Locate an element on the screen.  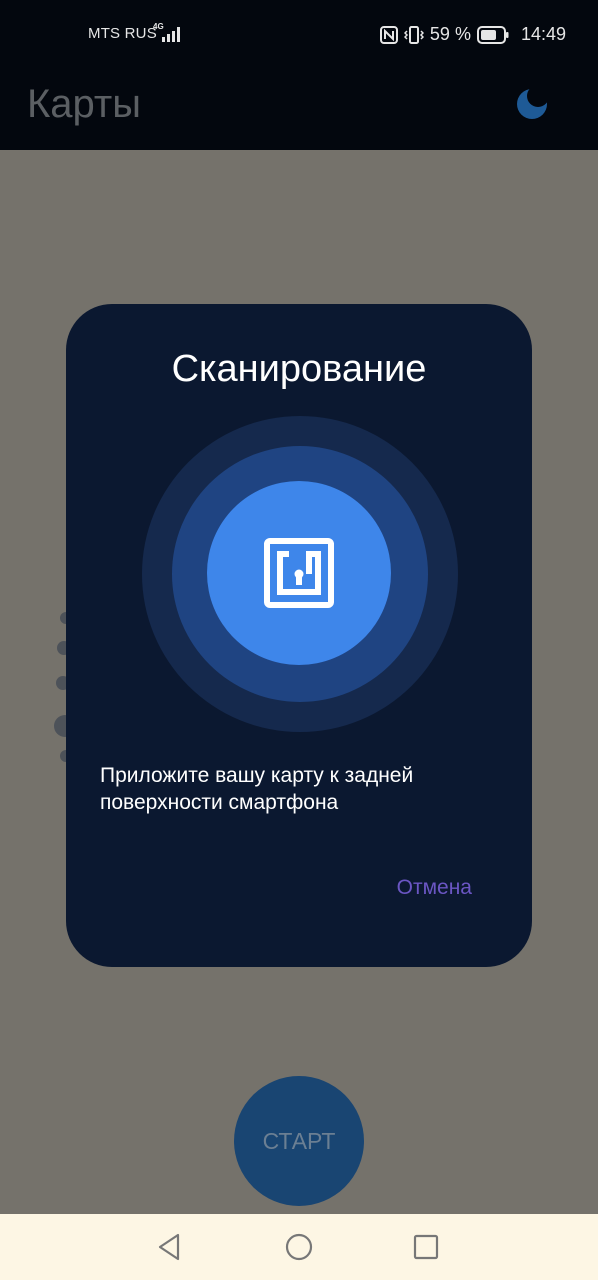
vibrate-icon is located at coordinates (413, 34).